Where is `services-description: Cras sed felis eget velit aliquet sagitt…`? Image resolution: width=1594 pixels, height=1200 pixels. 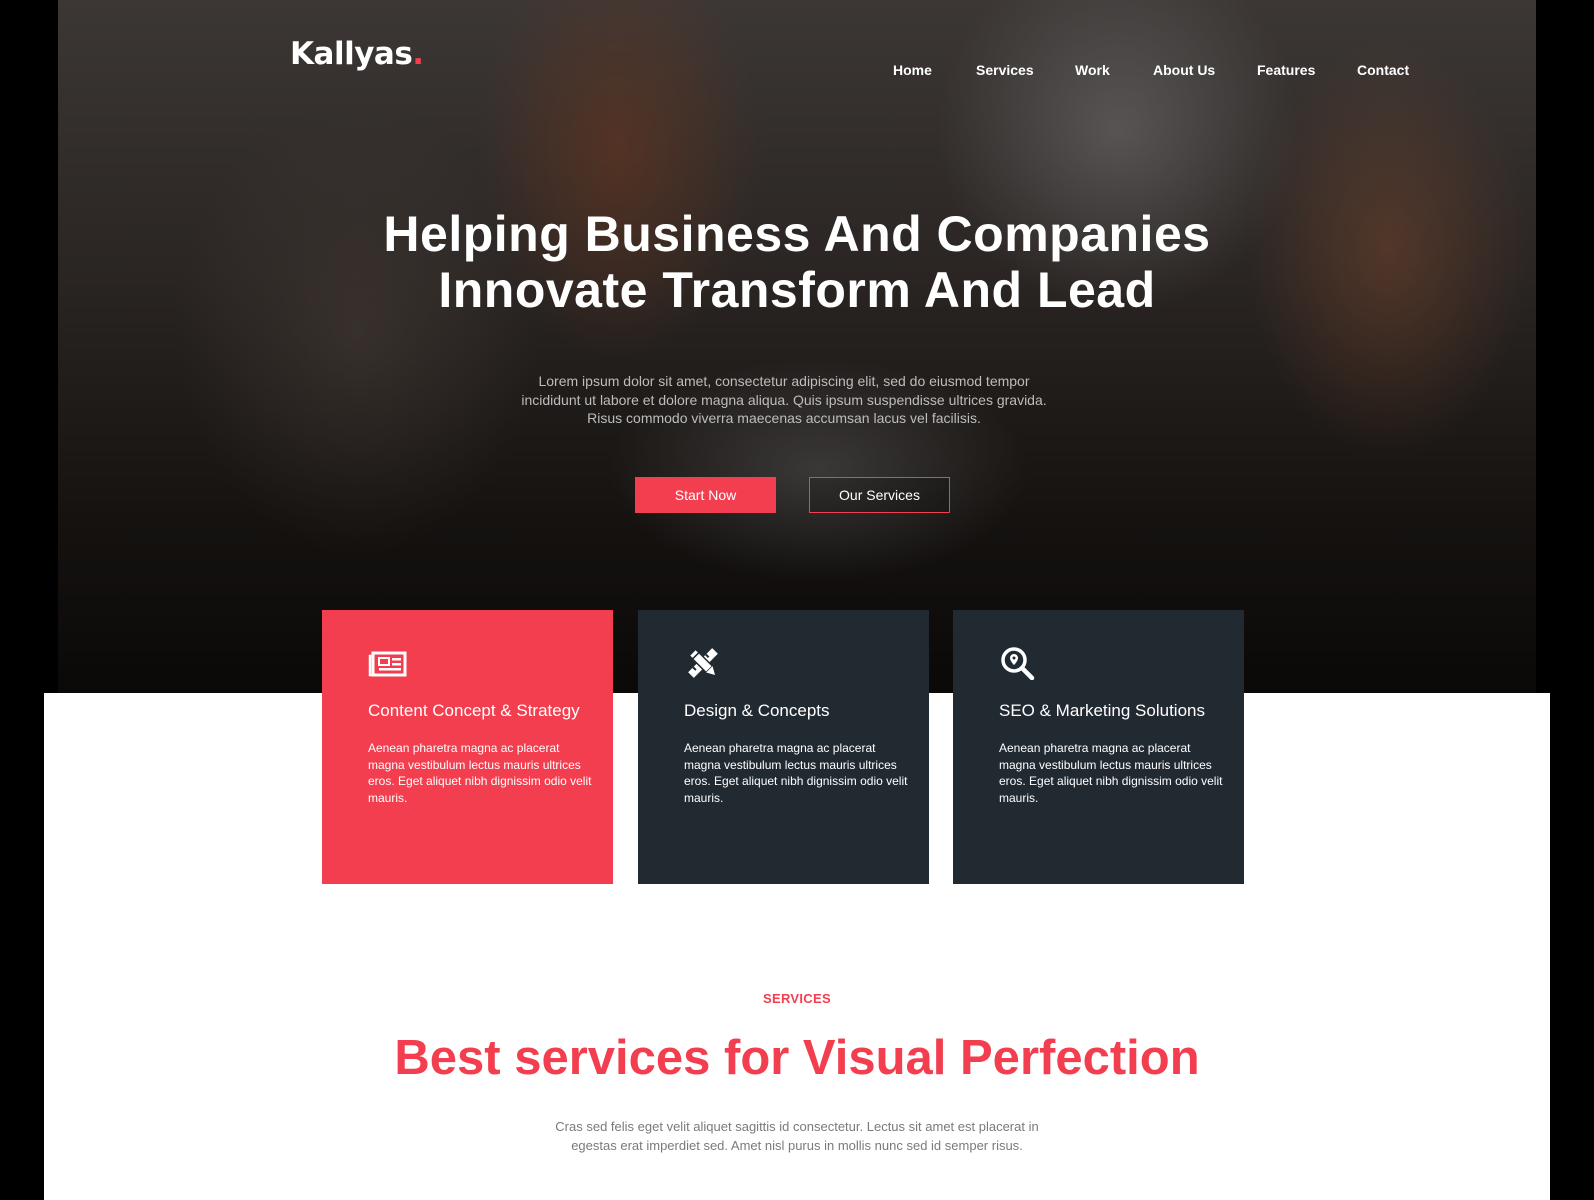 services-description: Cras sed felis eget velit aliquet sagitt… is located at coordinates (797, 1136).